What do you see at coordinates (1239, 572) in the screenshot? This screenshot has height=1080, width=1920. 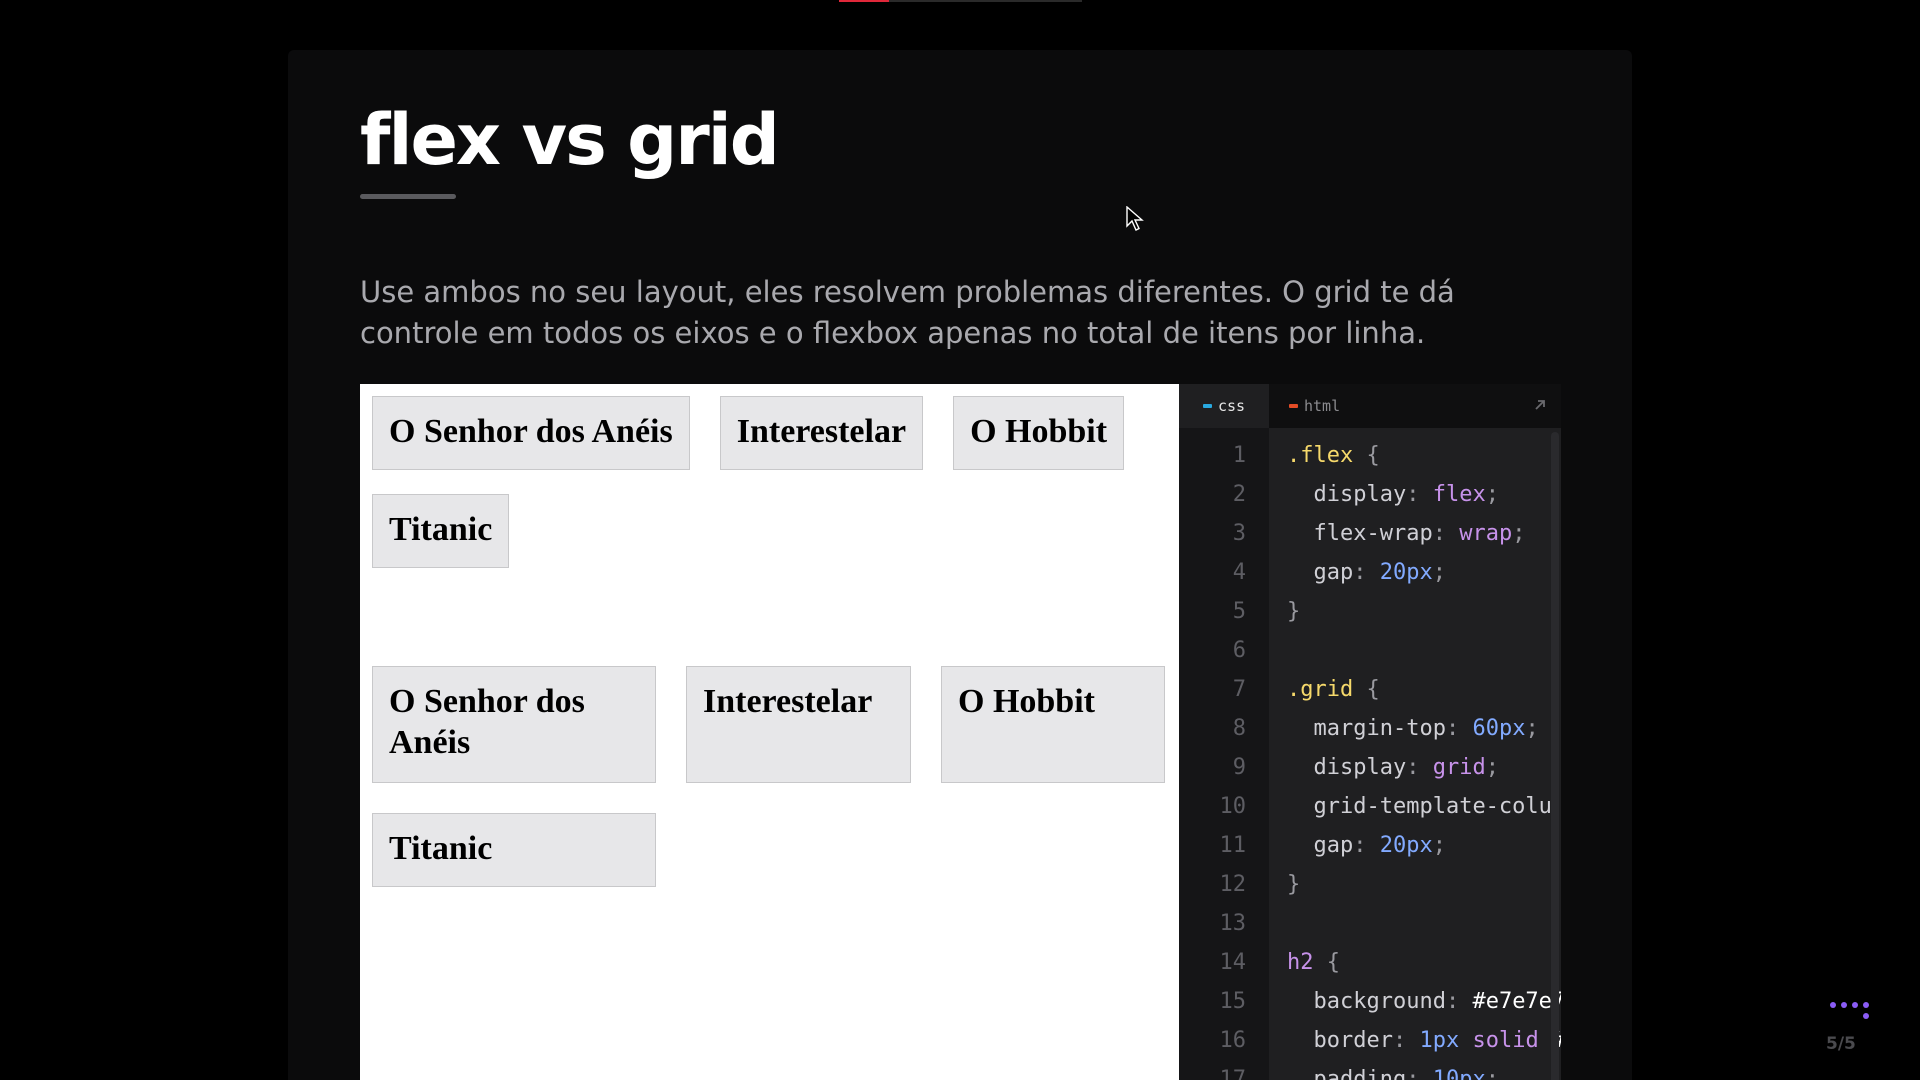 I see `line-number: 4` at bounding box center [1239, 572].